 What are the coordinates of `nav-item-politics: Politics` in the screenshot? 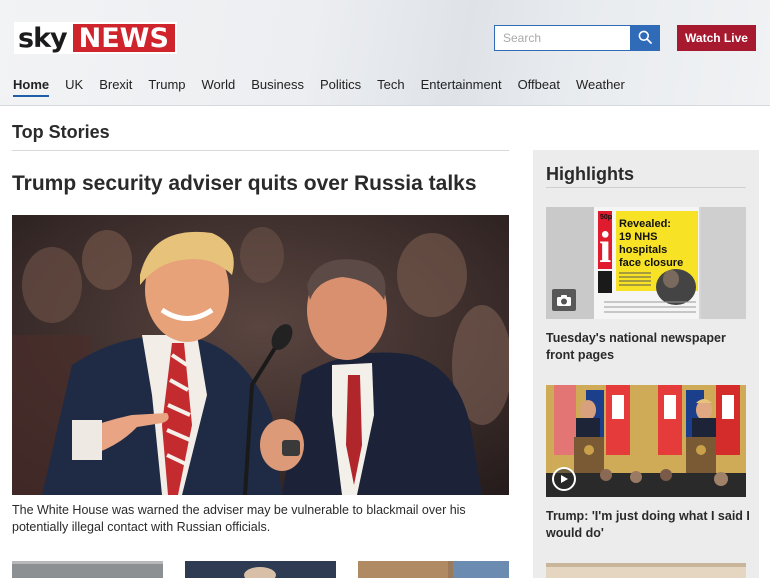 It's located at (340, 87).